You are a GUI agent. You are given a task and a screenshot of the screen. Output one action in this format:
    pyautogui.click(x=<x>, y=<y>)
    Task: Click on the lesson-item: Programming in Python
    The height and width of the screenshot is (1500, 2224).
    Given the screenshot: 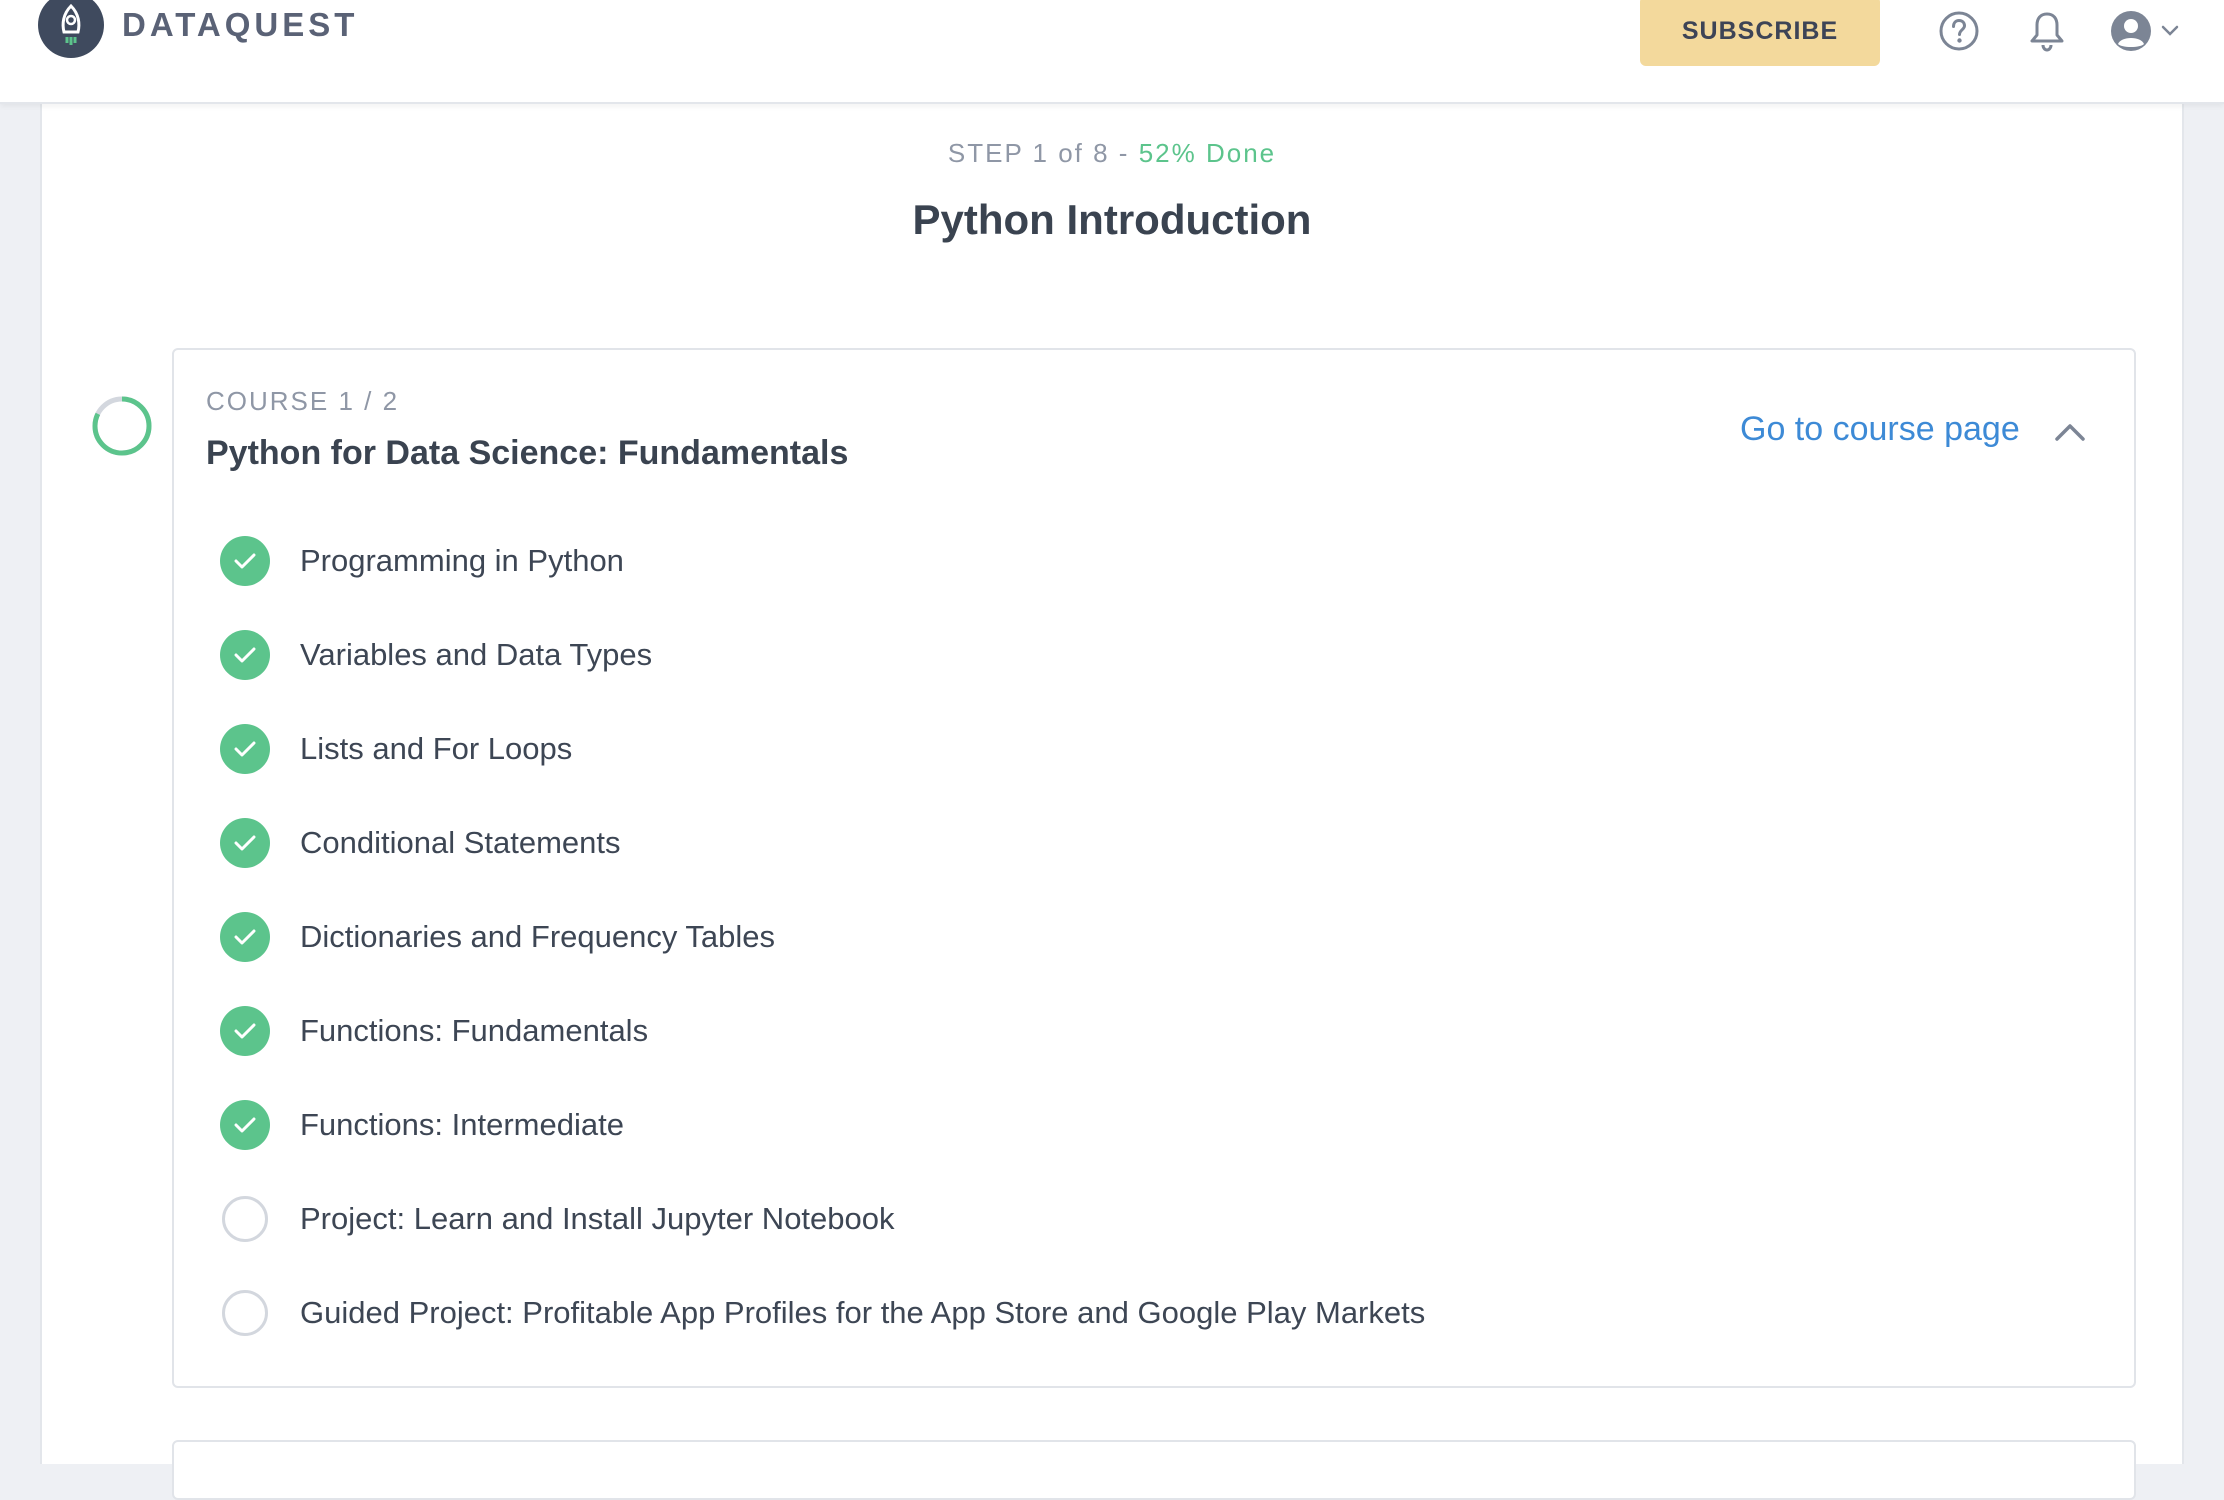 What is the action you would take?
    pyautogui.click(x=822, y=561)
    